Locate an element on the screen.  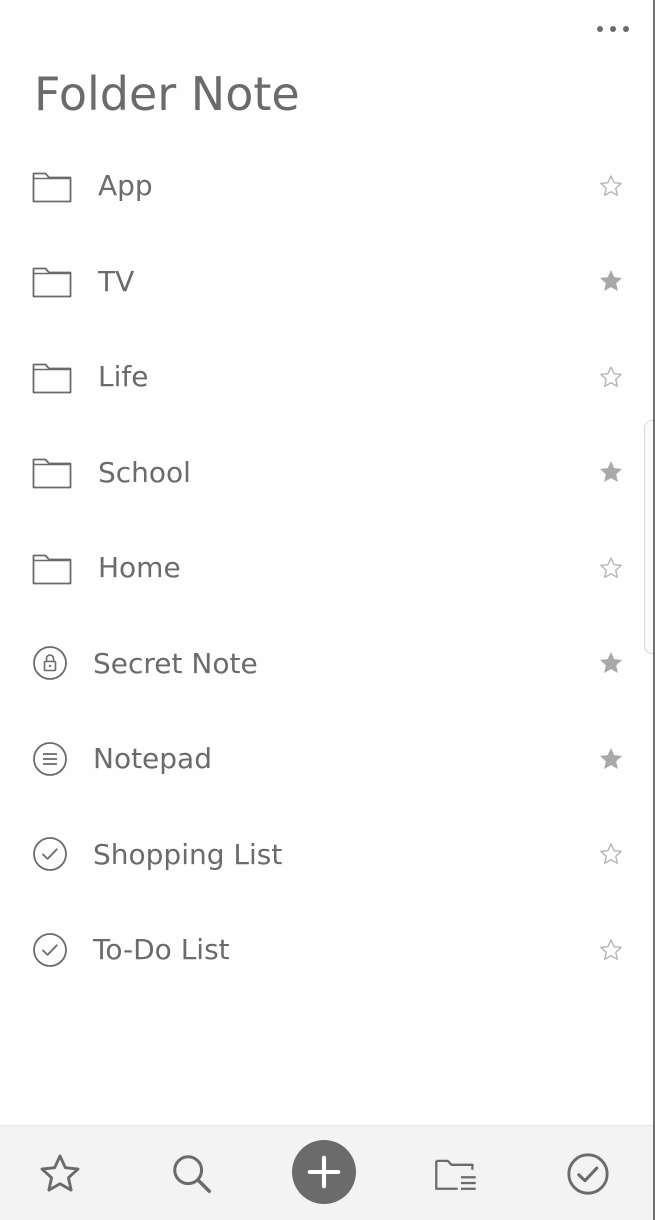
folders-button is located at coordinates (456, 1174).